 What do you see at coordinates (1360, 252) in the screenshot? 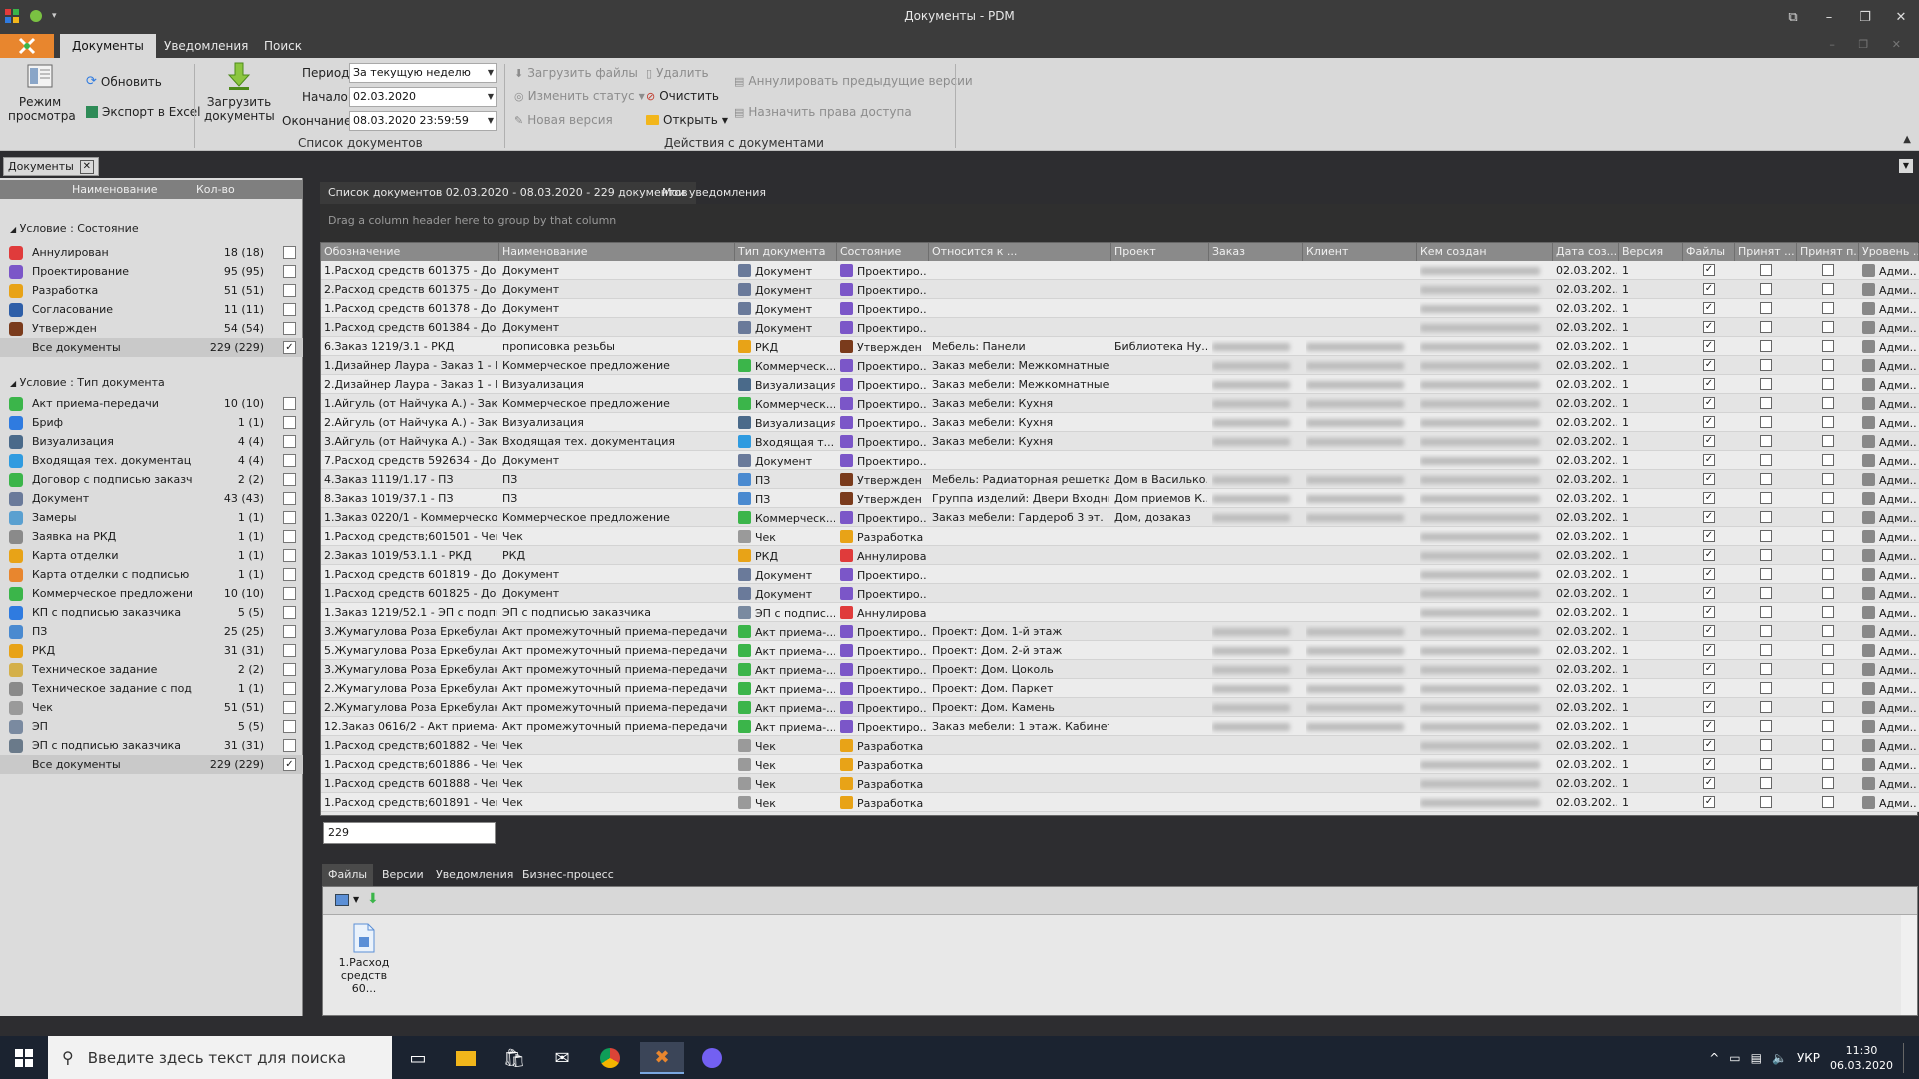
I see `column-header: Клиент` at bounding box center [1360, 252].